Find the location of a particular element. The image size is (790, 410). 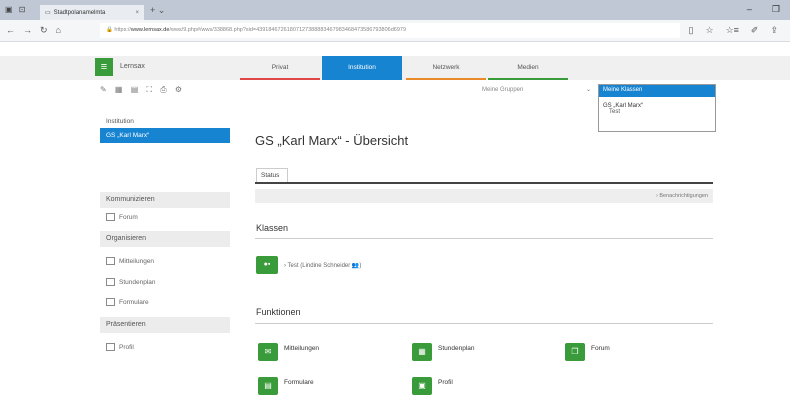

sidebar-section-kommunizieren: Kommunizieren is located at coordinates (165, 200).